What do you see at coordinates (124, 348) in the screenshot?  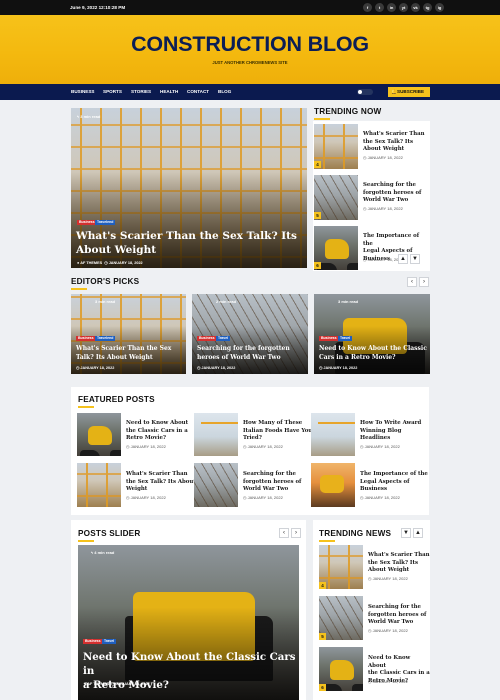 I see `title-line: What's Scarier Than the Sex` at bounding box center [124, 348].